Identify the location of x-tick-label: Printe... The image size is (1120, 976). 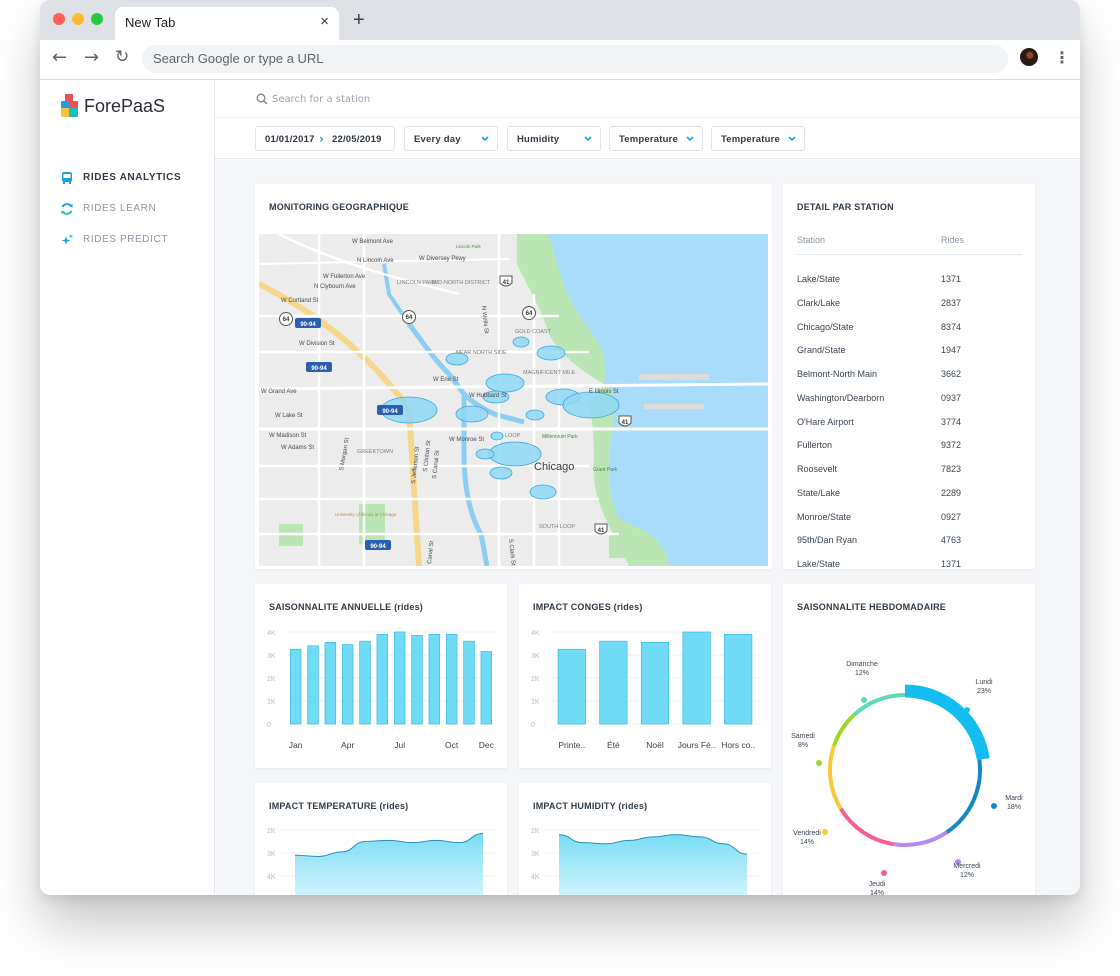
(571, 745).